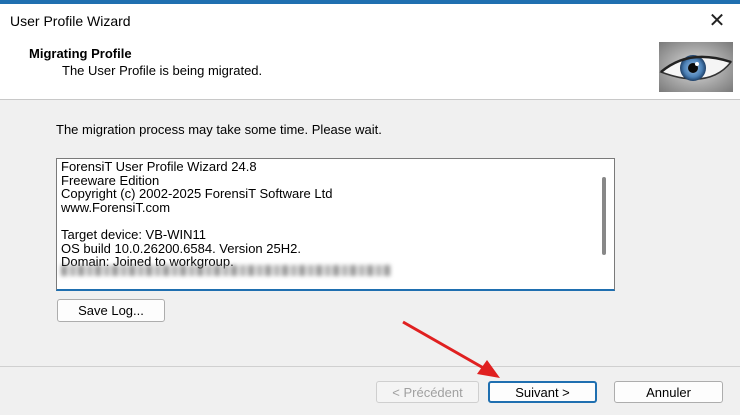  What do you see at coordinates (542, 392) in the screenshot?
I see `next-button: Suivant >` at bounding box center [542, 392].